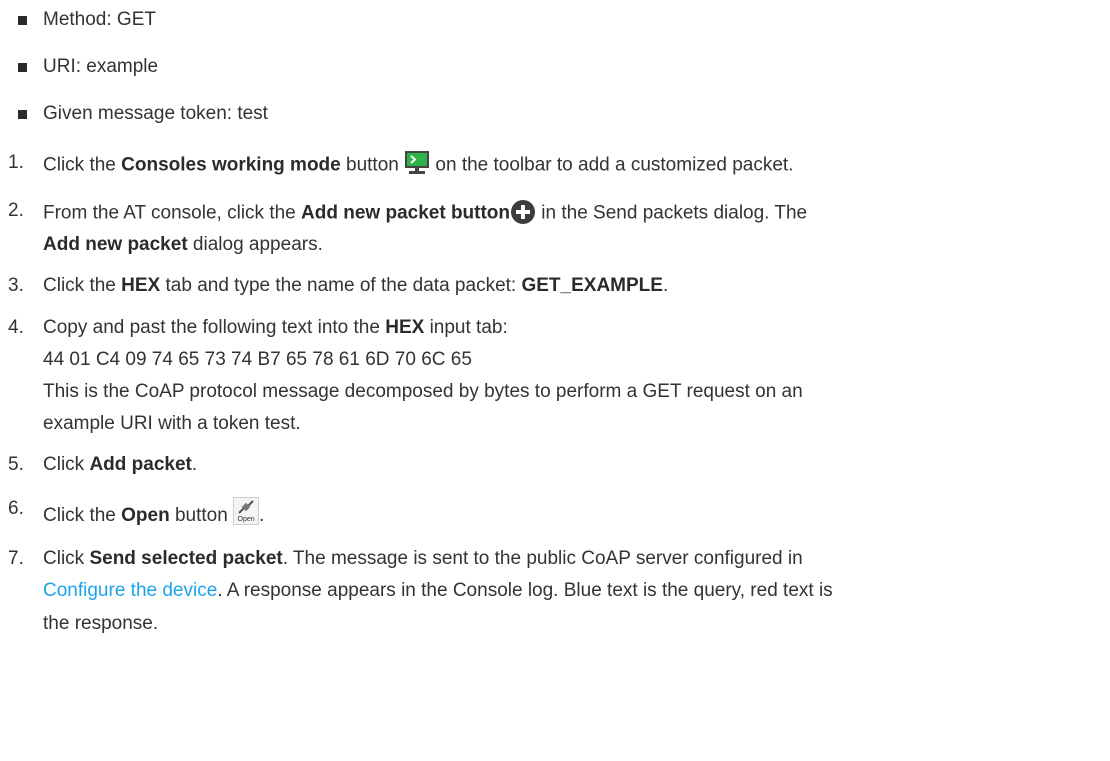 The width and height of the screenshot is (1110, 761). I want to click on open-connection-icon: Open, so click(246, 511).